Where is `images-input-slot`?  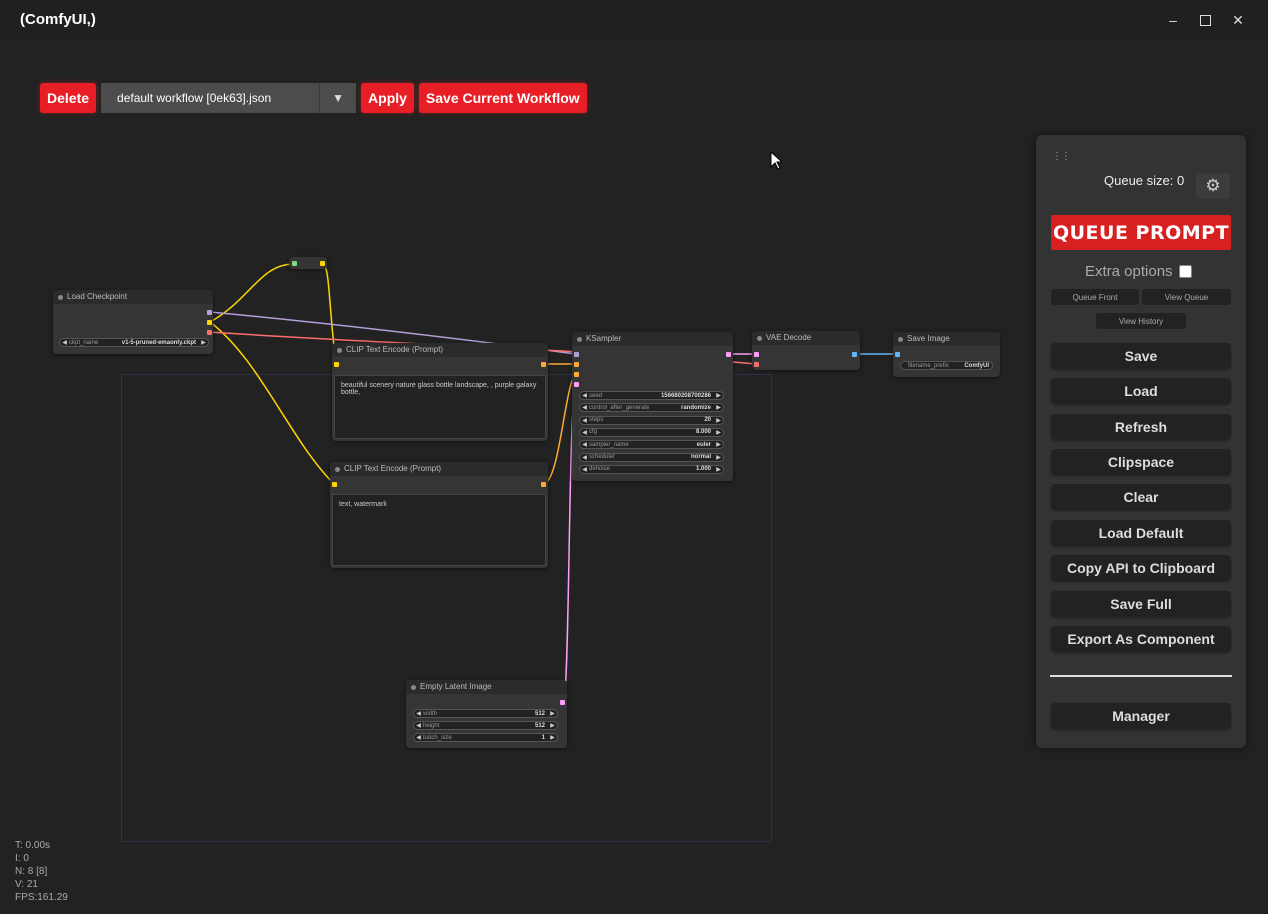
images-input-slot is located at coordinates (897, 354).